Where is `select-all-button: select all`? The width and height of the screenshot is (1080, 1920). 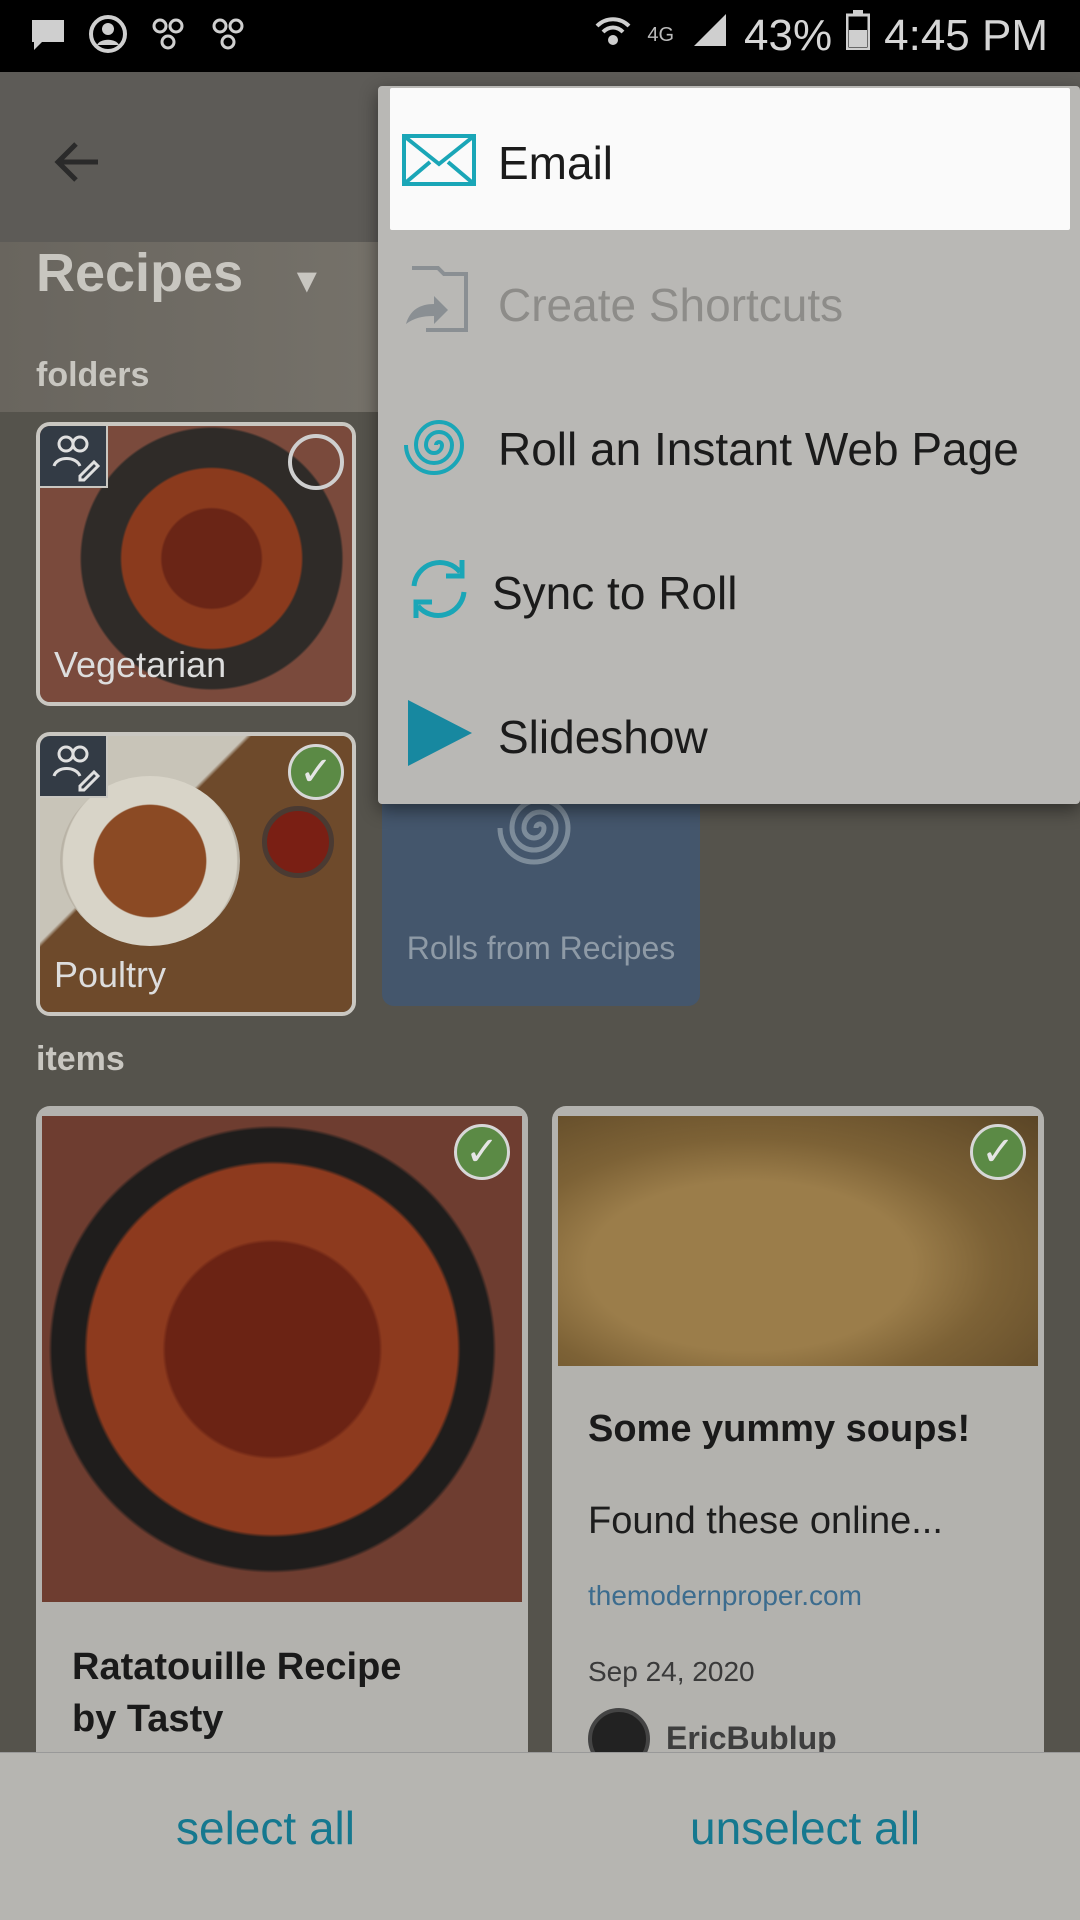 select-all-button: select all is located at coordinates (265, 1828).